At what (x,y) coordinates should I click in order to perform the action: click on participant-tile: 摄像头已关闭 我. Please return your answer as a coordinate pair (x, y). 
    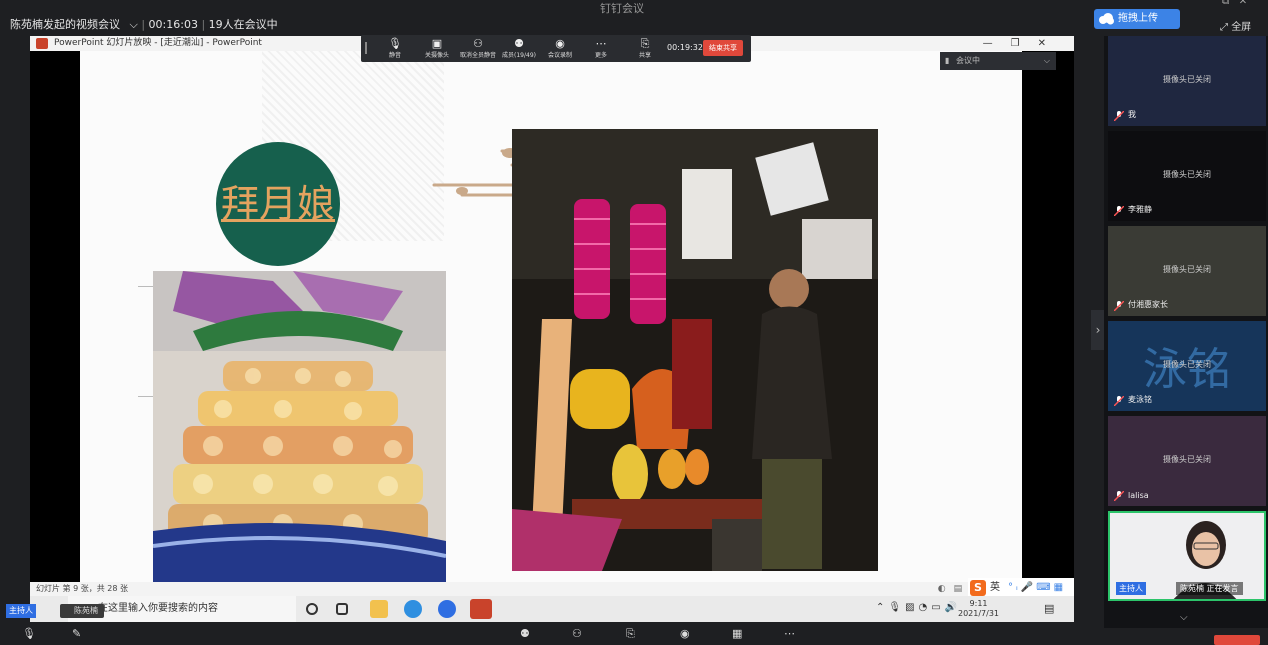
    Looking at the image, I should click on (1187, 81).